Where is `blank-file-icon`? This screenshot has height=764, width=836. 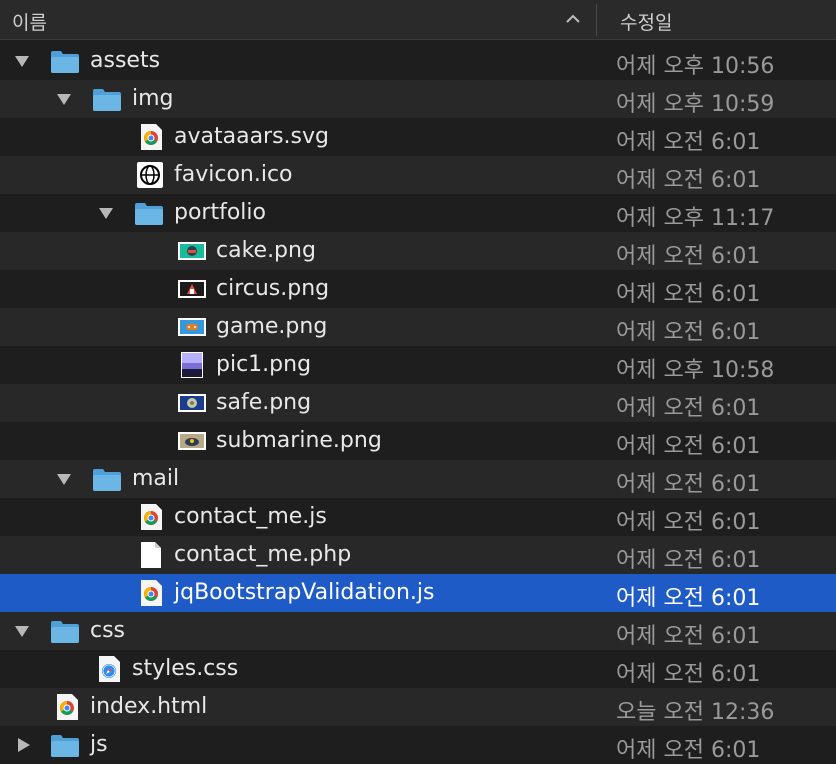
blank-file-icon is located at coordinates (151, 555).